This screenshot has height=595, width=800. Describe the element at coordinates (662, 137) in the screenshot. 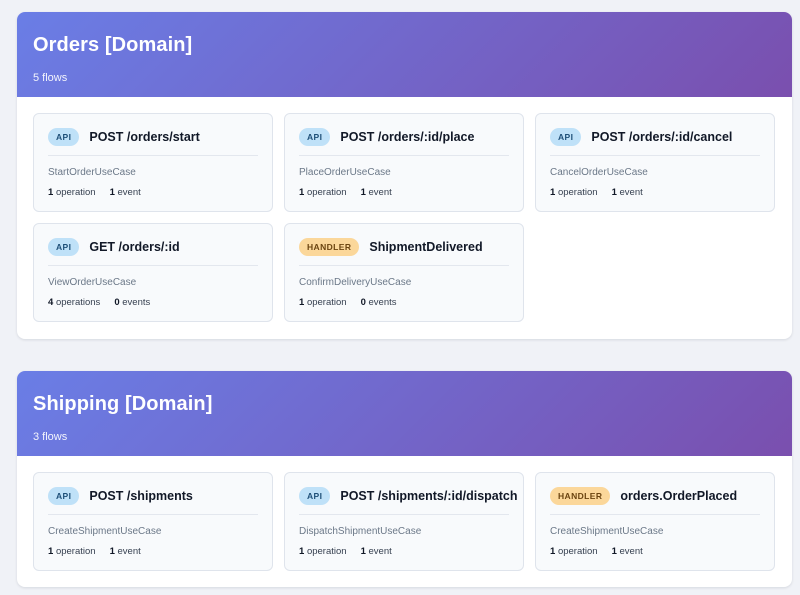

I see `flow-title: POST /orders/:id/cancel` at that location.